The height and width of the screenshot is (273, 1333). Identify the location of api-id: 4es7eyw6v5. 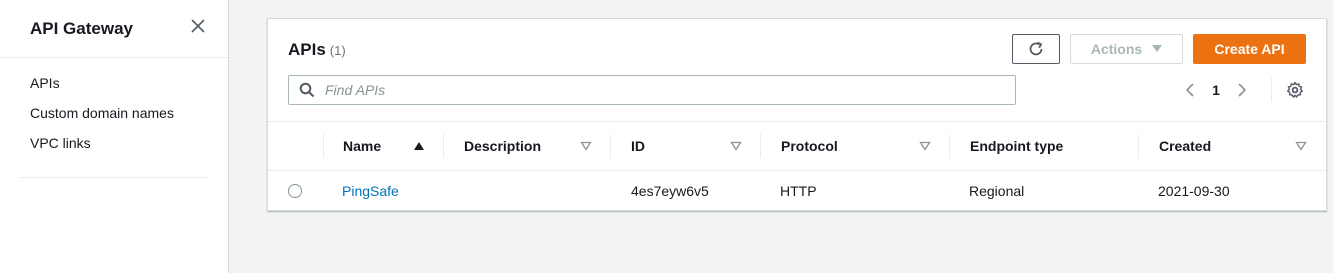
(670, 190).